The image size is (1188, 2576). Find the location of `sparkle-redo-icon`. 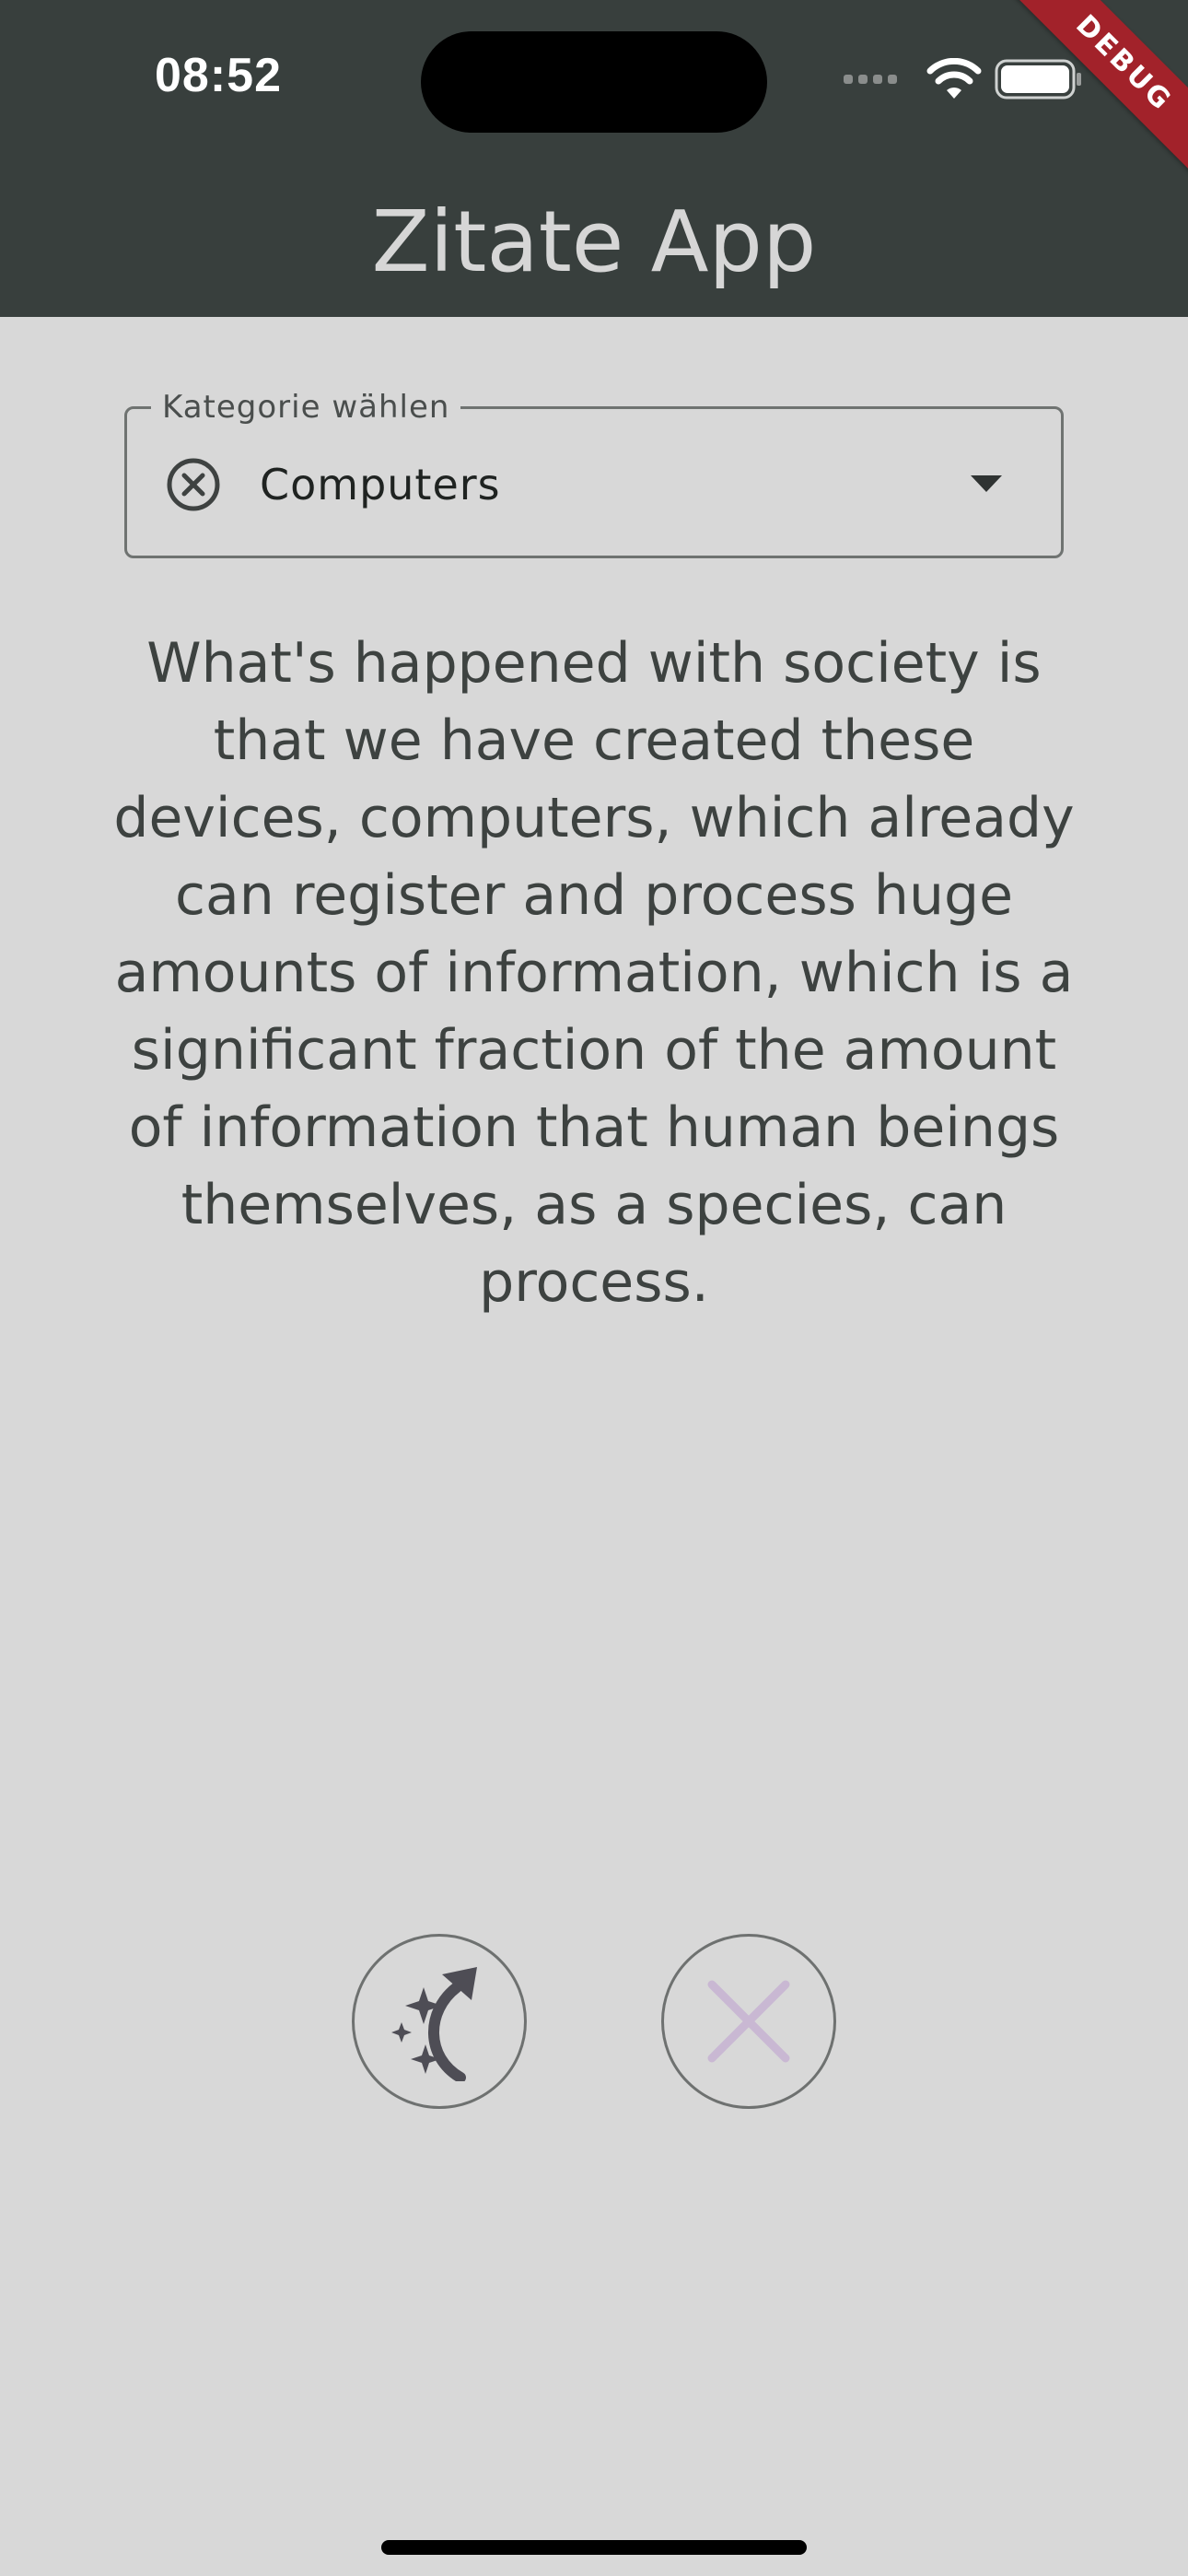

sparkle-redo-icon is located at coordinates (434, 2024).